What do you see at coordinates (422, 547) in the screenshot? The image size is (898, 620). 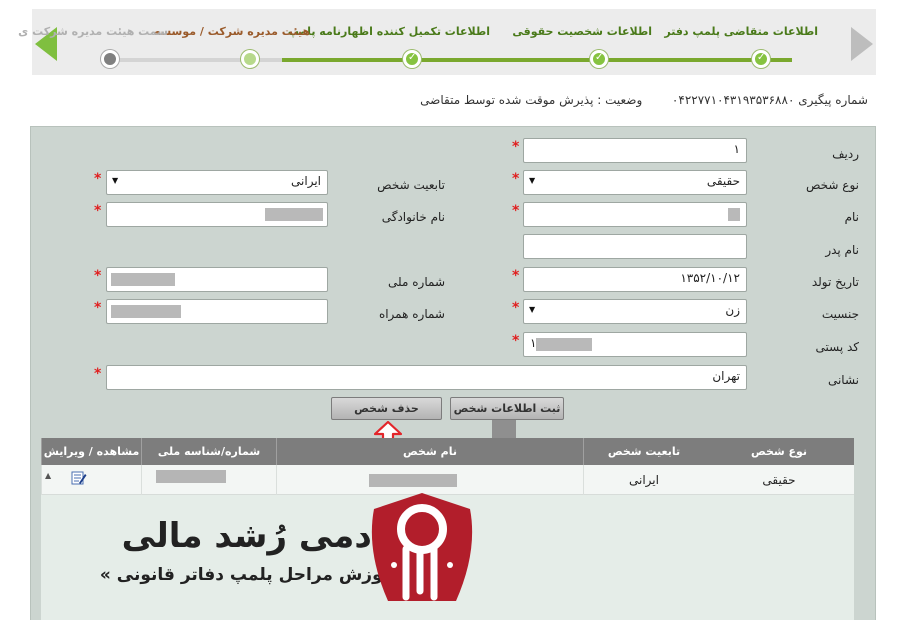 I see `academy-logo-icon` at bounding box center [422, 547].